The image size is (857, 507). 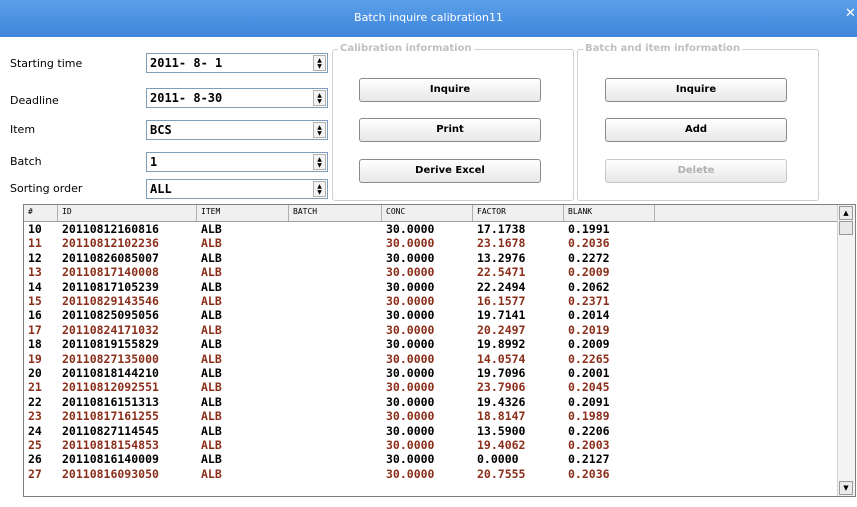 I want to click on table-row: 19 20110827135000 ALB 30.0000 14.0574 0.2265, so click(x=431, y=359).